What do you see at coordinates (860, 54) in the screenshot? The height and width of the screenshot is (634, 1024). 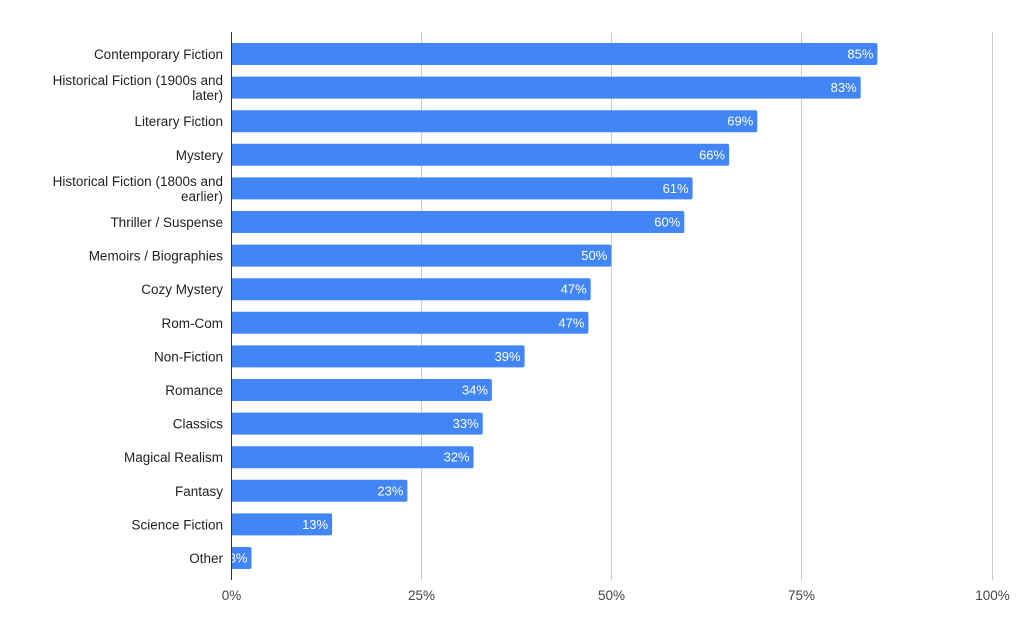 I see `bar-data-label: 85%` at bounding box center [860, 54].